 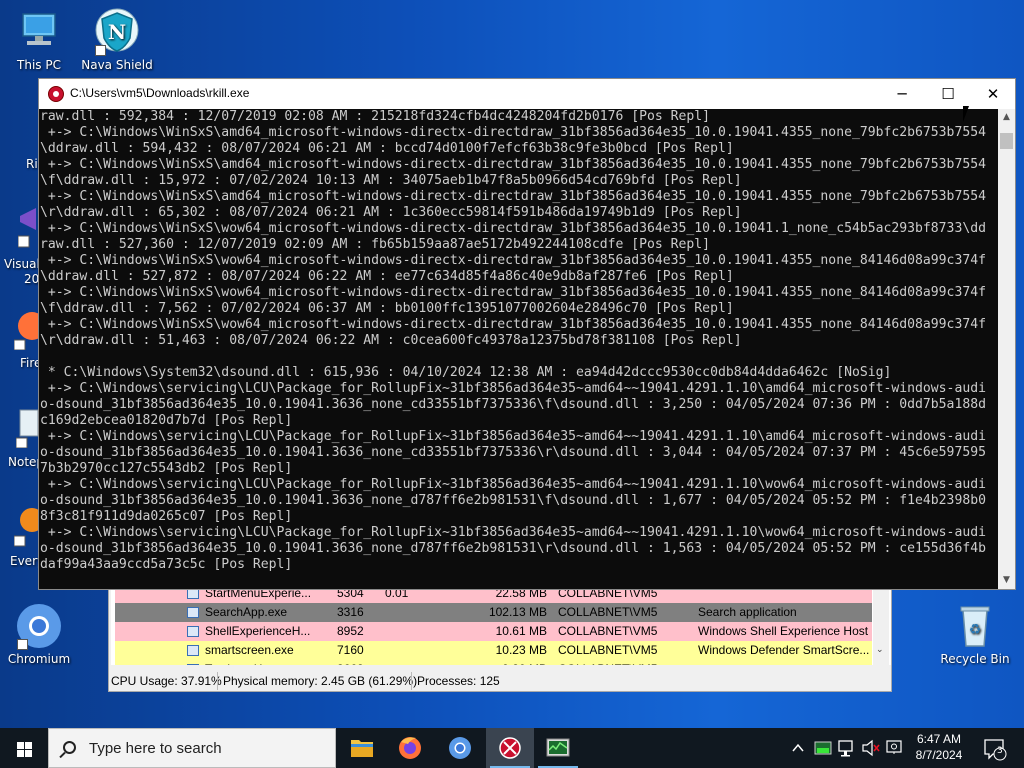 What do you see at coordinates (747, 612) in the screenshot?
I see `process-description: Search application` at bounding box center [747, 612].